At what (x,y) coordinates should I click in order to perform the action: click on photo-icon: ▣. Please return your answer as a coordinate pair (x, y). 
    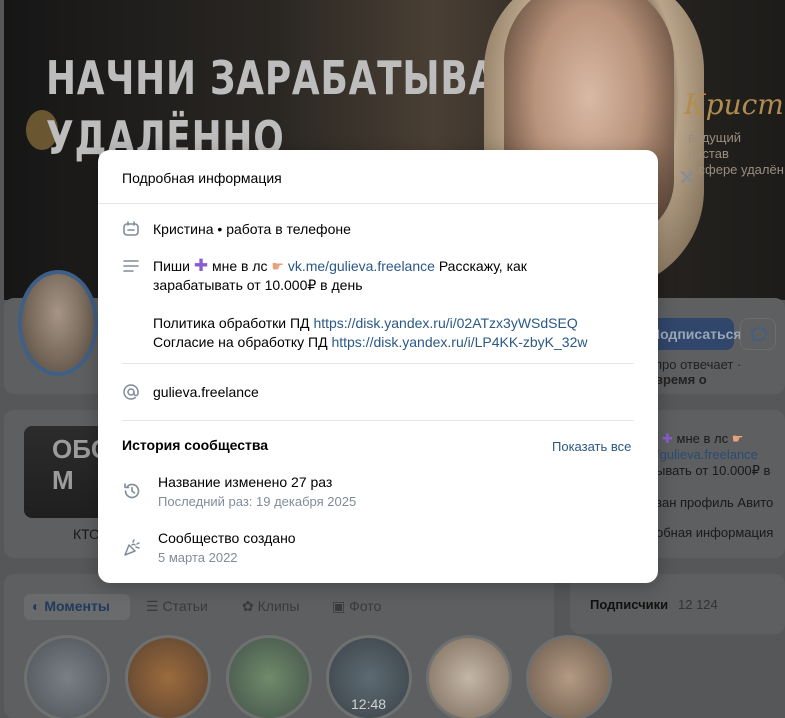
    Looking at the image, I should click on (339, 606).